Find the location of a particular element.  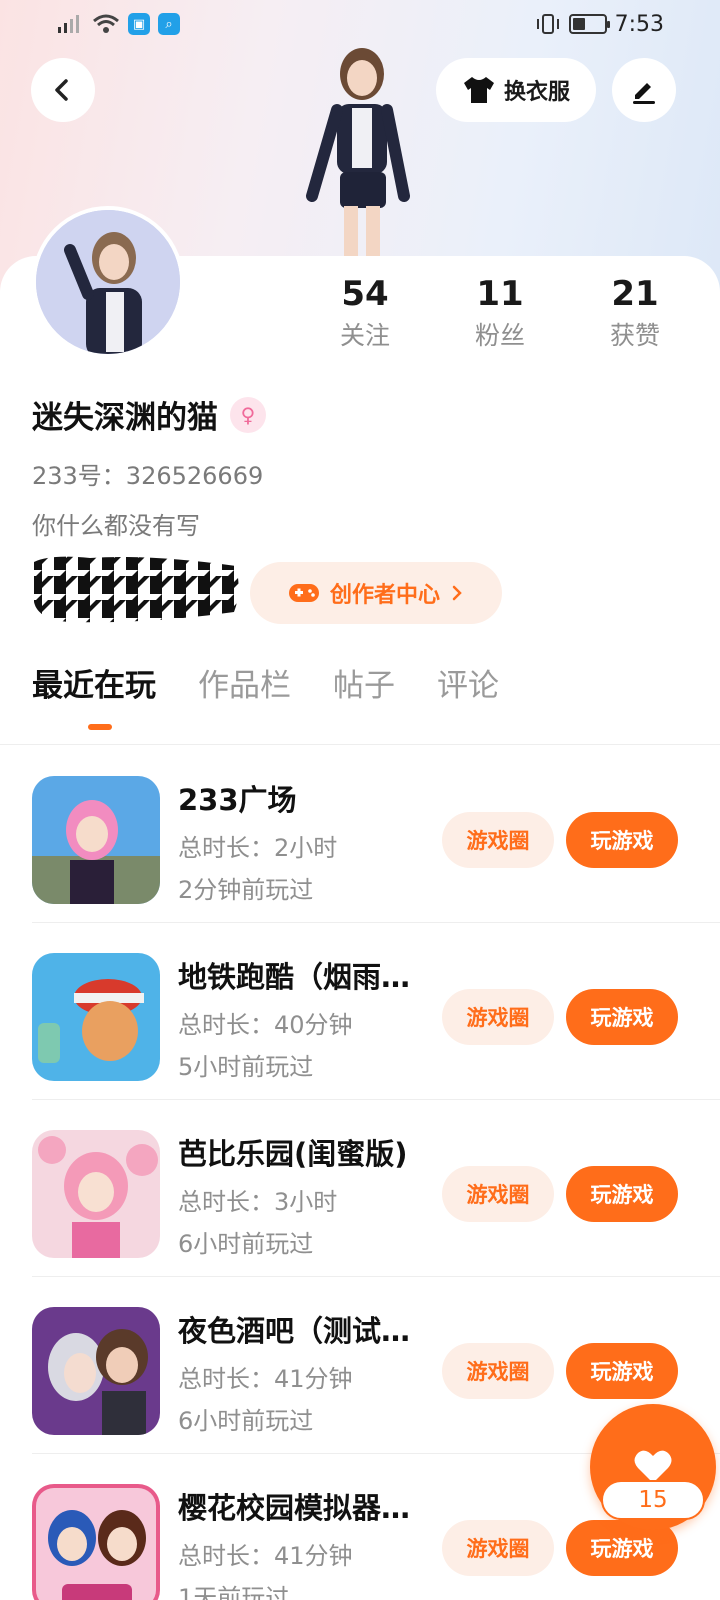

bio: 你什么都没有写 is located at coordinates (116, 526).